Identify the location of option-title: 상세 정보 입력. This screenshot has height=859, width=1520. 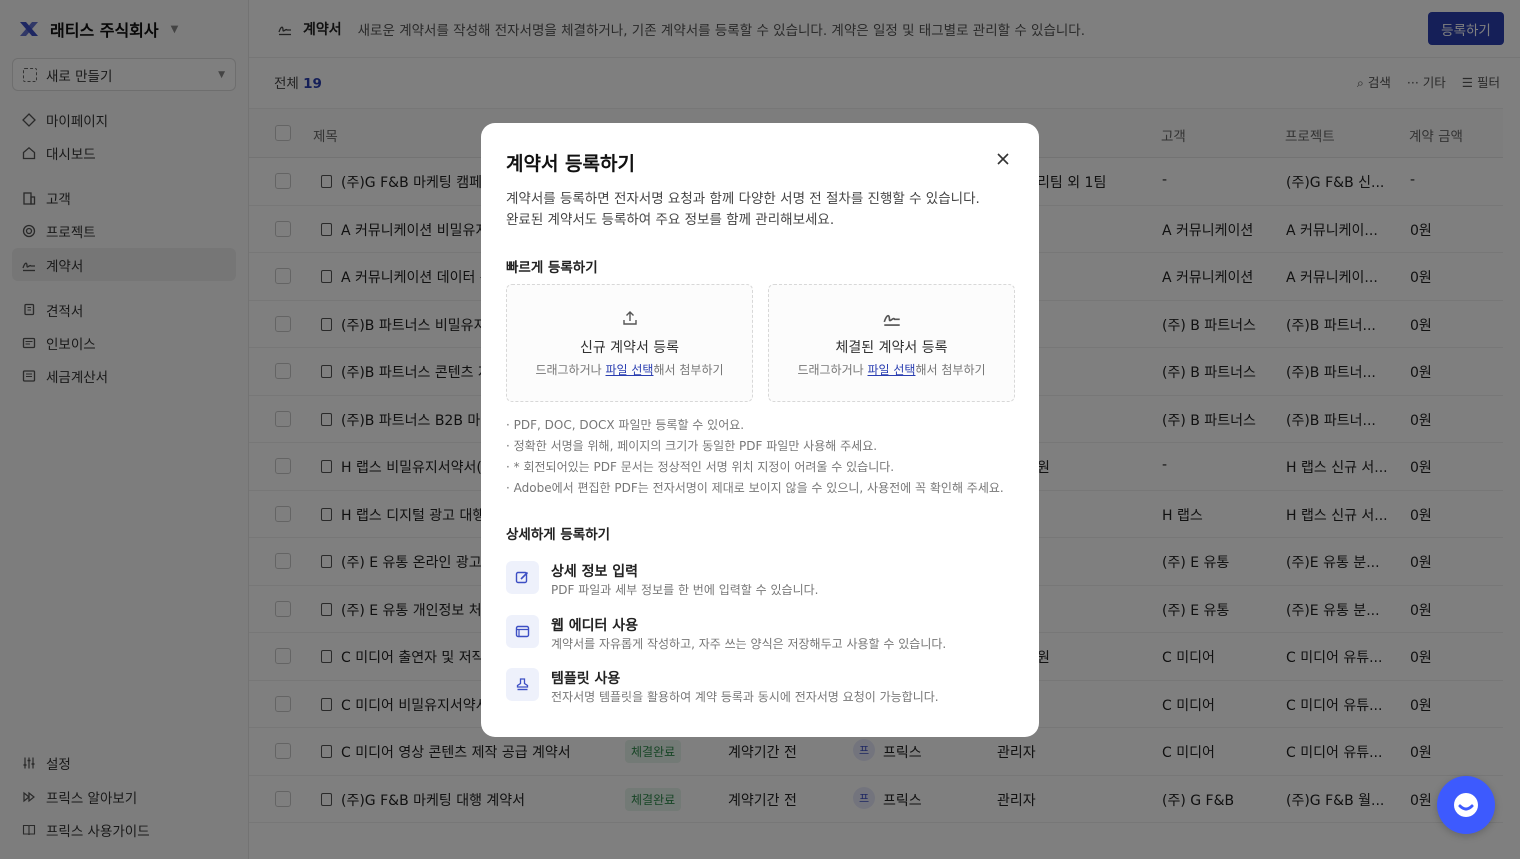
(595, 572).